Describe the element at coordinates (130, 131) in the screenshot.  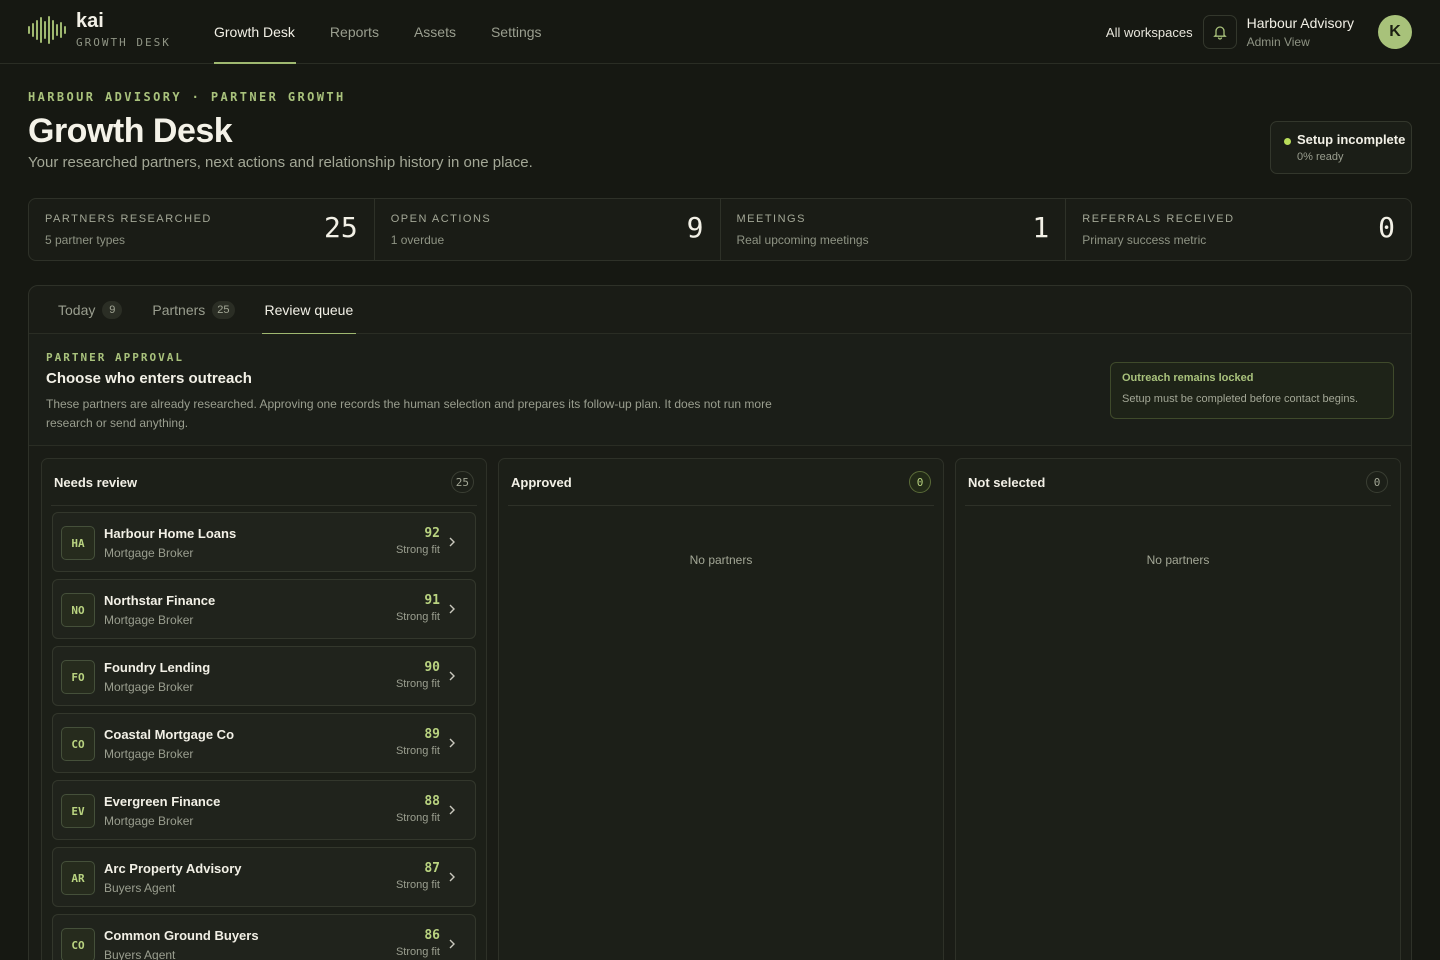
I see `page-title: Growth Desk` at that location.